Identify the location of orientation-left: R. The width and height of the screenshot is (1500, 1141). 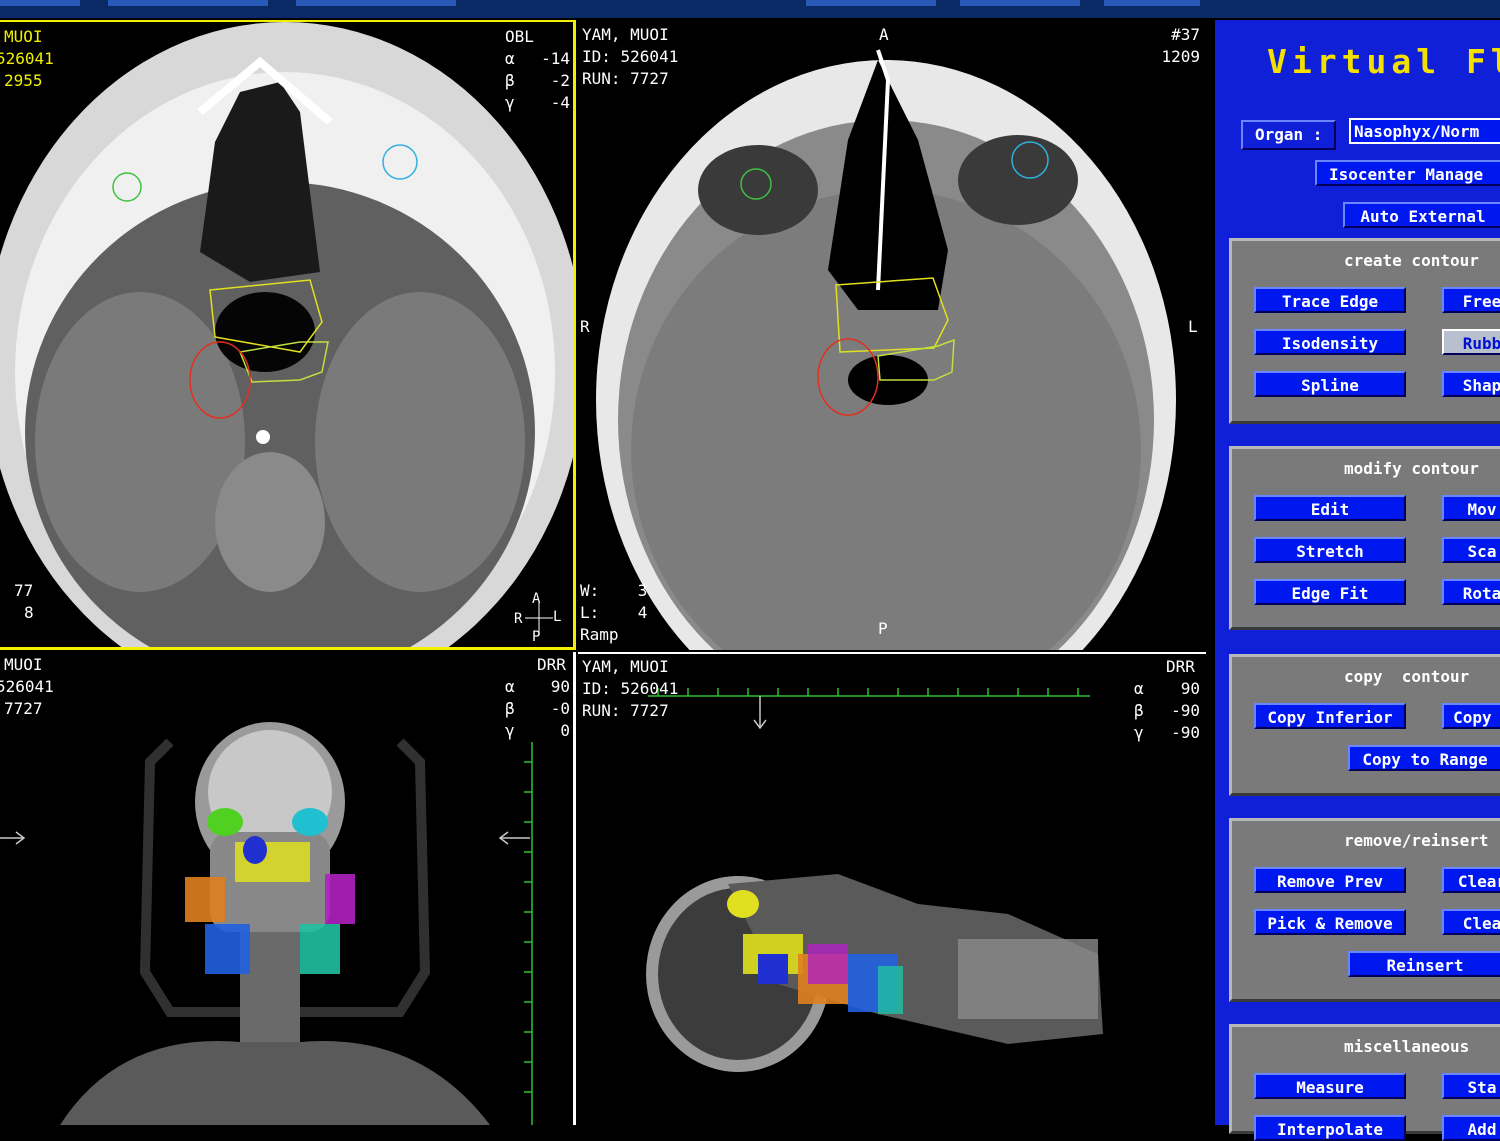
(518, 619).